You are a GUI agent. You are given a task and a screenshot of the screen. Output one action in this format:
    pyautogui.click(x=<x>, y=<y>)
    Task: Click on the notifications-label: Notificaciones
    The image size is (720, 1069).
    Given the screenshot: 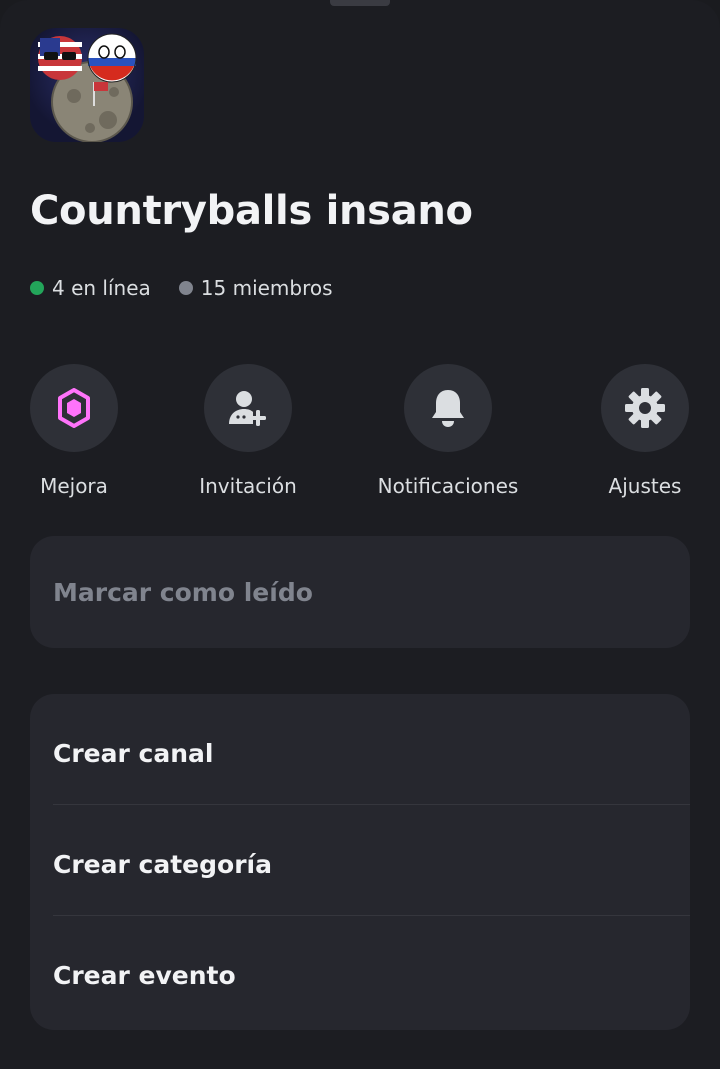 What is the action you would take?
    pyautogui.click(x=448, y=486)
    